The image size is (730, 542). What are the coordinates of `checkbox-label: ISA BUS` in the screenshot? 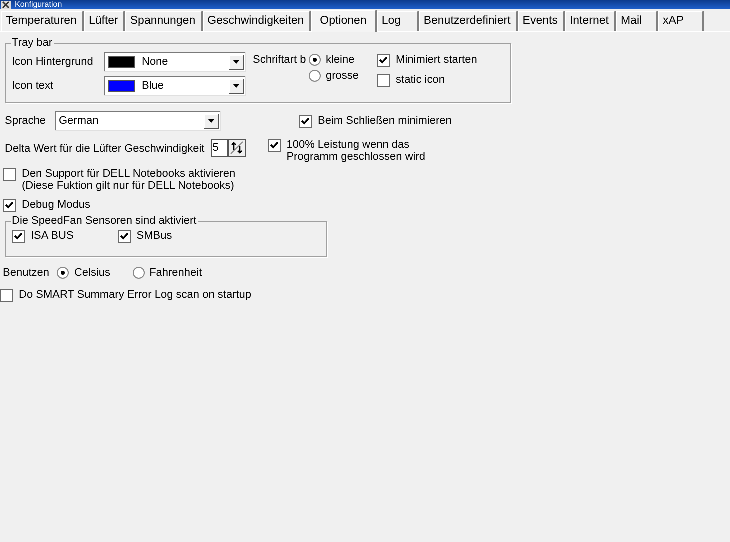 It's located at (52, 236).